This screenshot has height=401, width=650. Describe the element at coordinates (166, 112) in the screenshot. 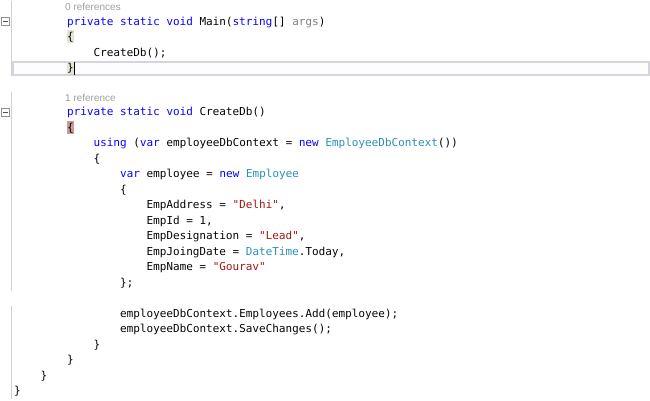

I see `code-line: private static void CreateDb()` at that location.